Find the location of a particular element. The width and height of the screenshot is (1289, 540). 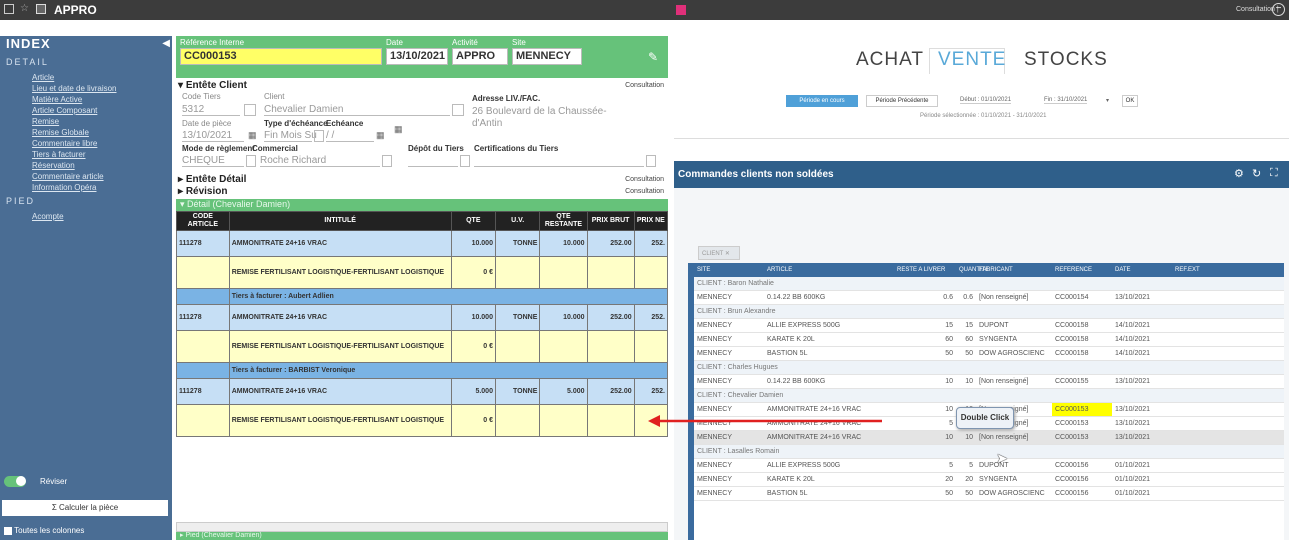

grid-group-row: CLIENT : Charles Hugues is located at coordinates (989, 367).